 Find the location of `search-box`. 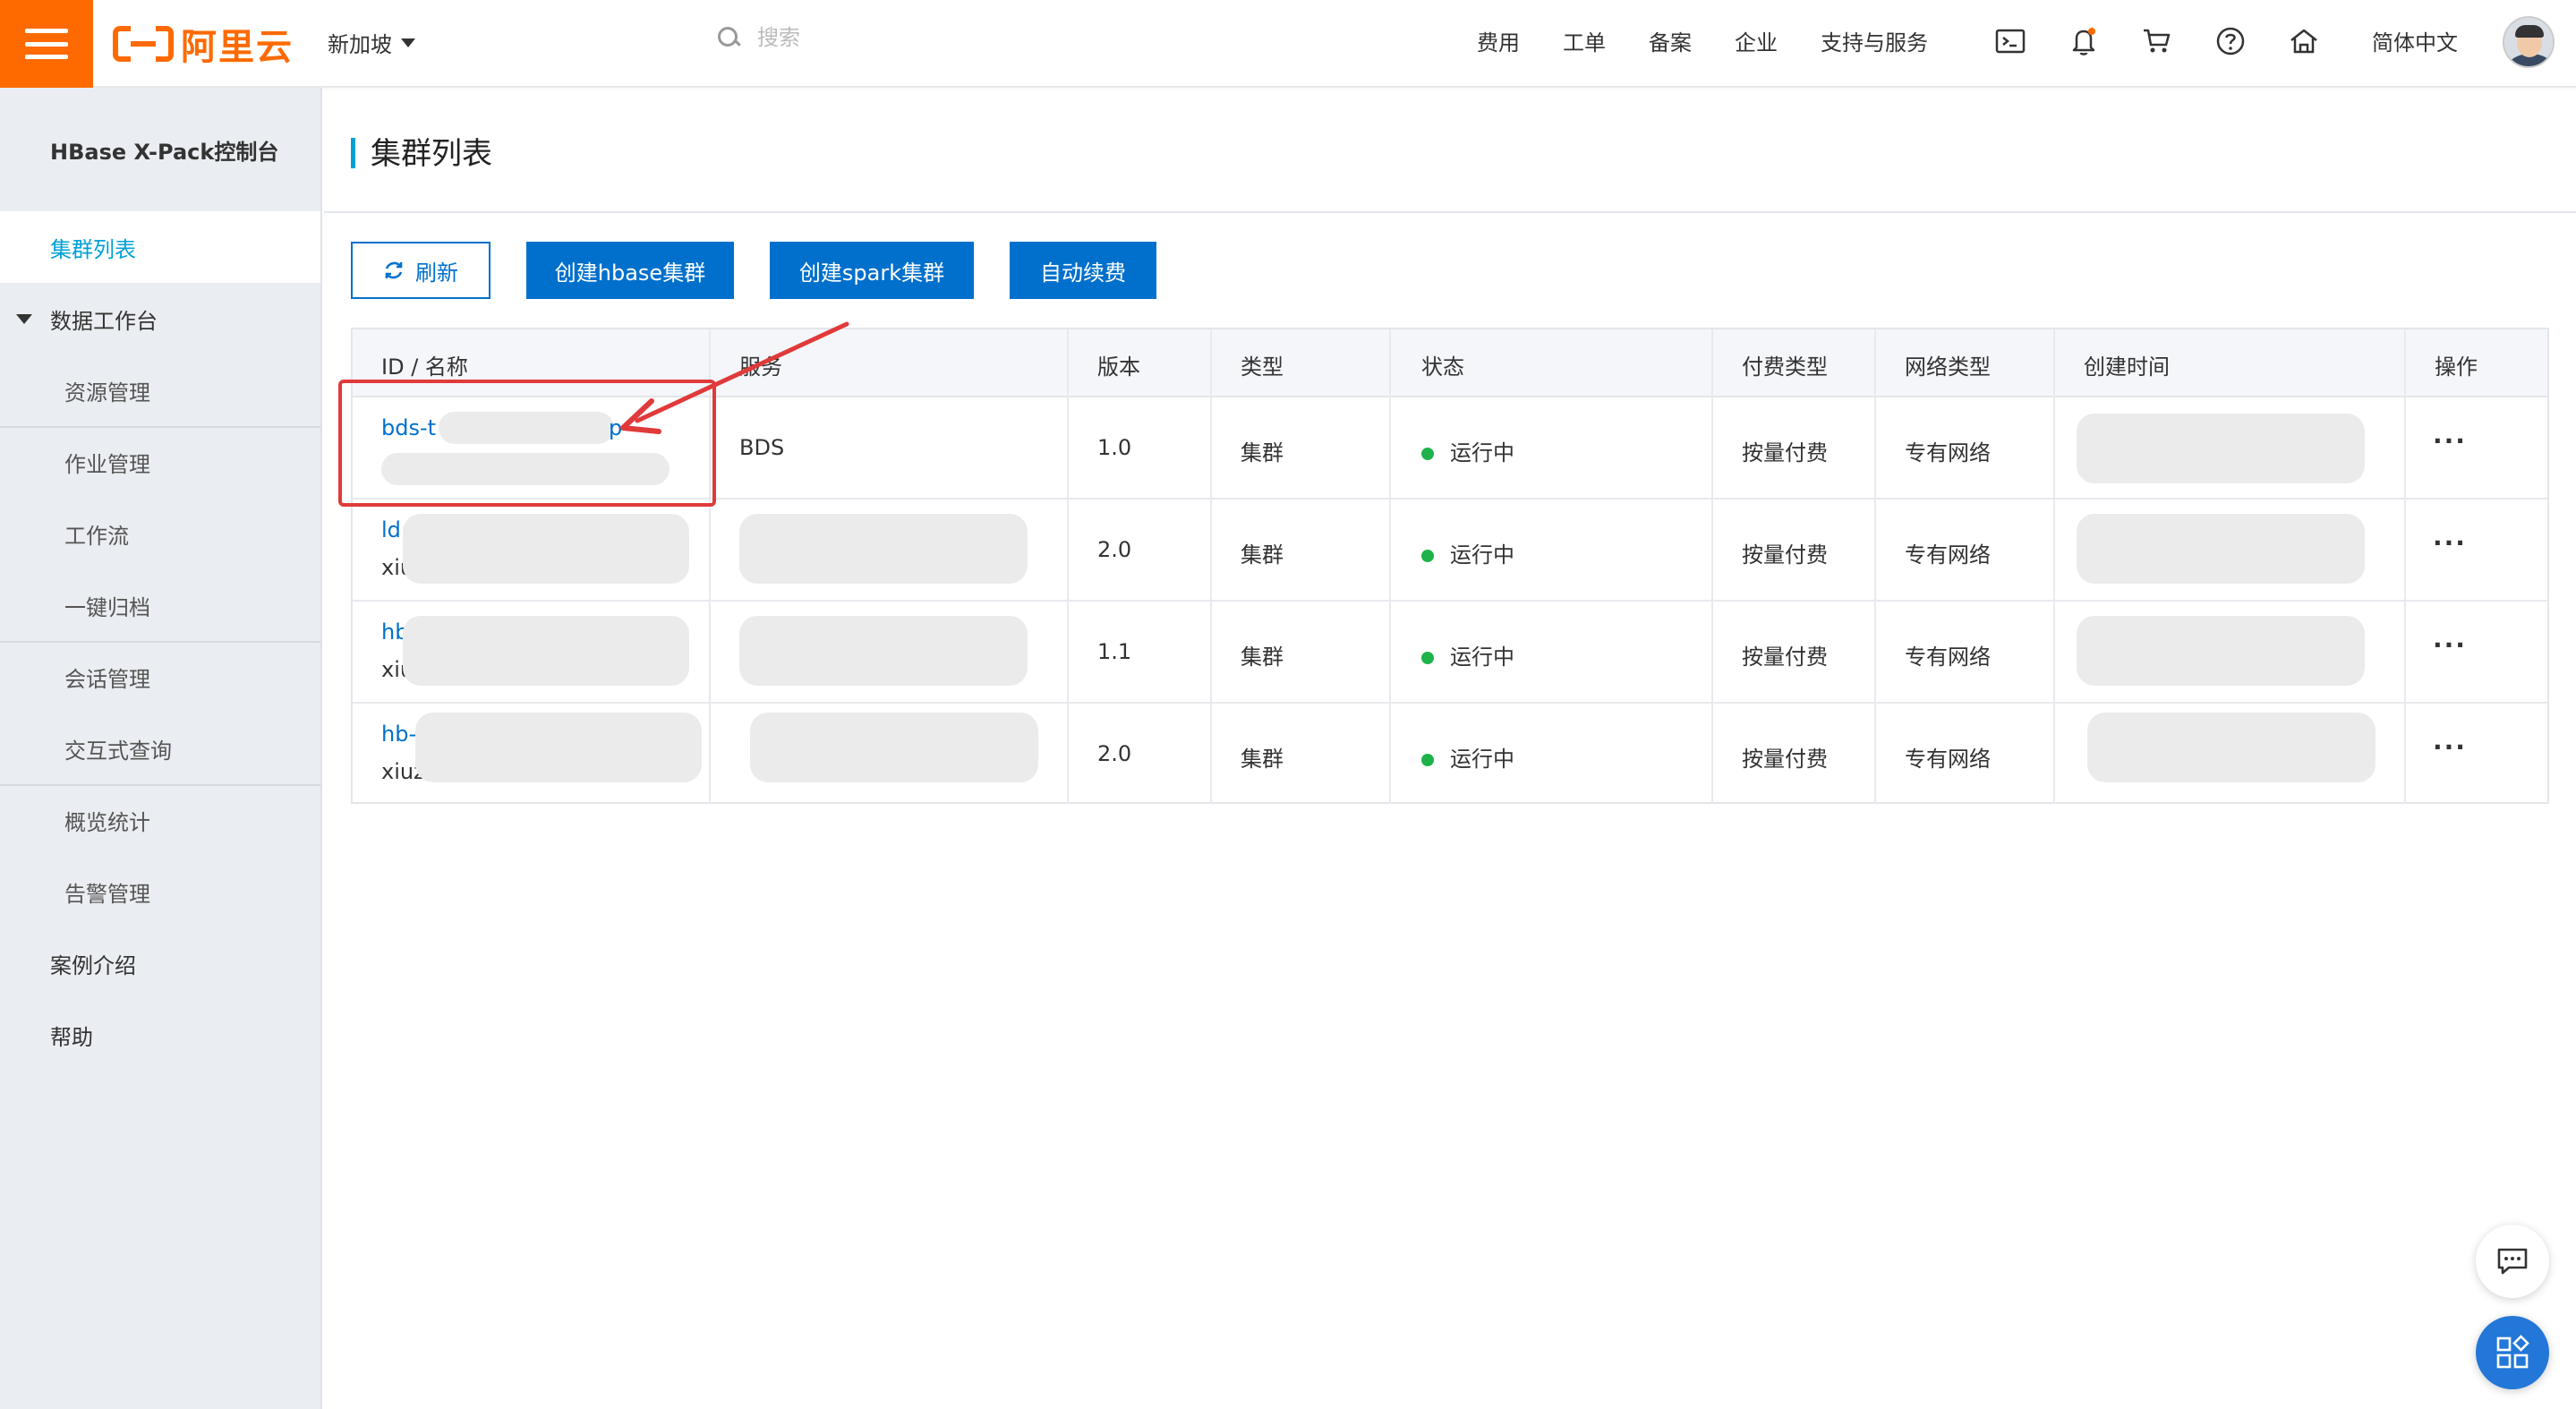

search-box is located at coordinates (915, 38).